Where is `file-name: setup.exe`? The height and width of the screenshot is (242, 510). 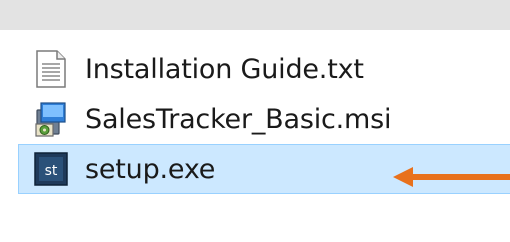
file-name: setup.exe is located at coordinates (150, 169).